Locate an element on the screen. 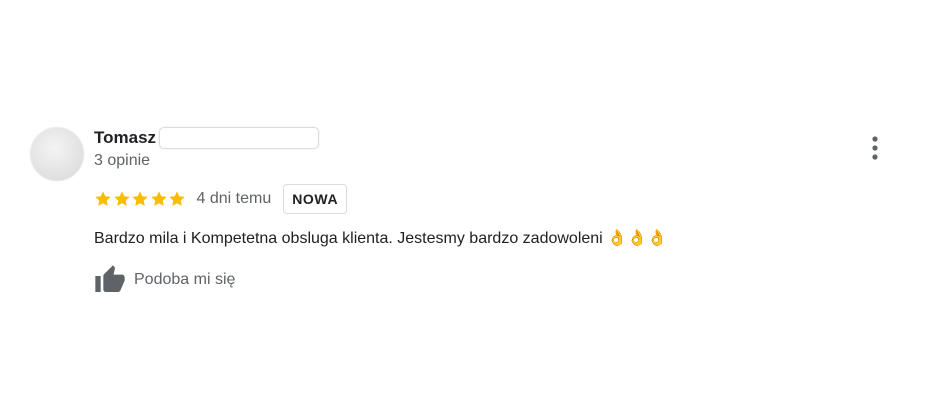 This screenshot has width=940, height=400. more-vert-icon is located at coordinates (875, 148).